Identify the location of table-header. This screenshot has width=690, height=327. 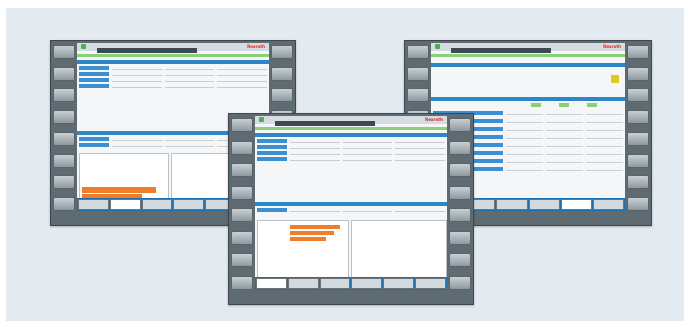
(528, 99).